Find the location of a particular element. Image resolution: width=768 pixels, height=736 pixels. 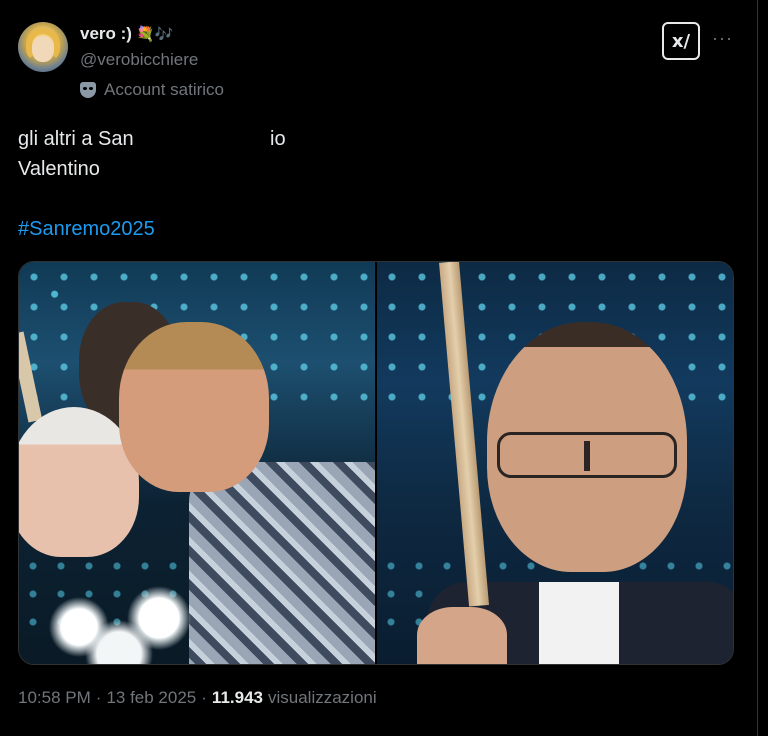

avatar-face is located at coordinates (43, 49).